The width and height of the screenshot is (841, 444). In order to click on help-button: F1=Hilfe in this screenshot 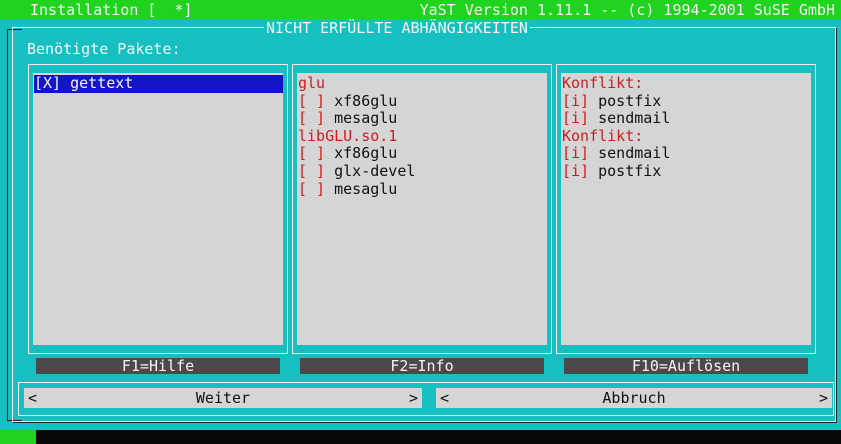, I will do `click(158, 366)`.